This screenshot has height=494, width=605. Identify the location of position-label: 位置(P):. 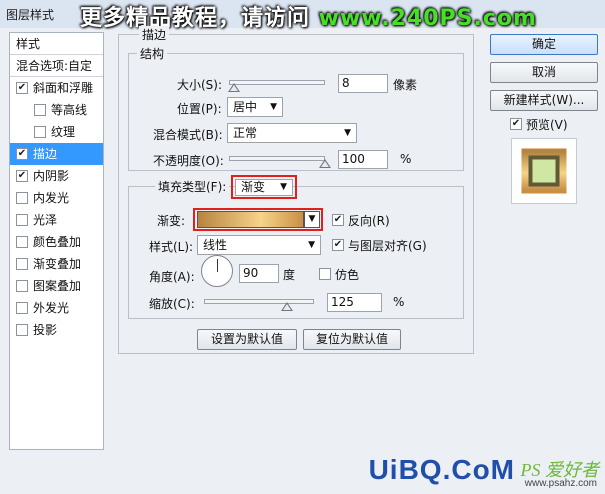
(199, 109).